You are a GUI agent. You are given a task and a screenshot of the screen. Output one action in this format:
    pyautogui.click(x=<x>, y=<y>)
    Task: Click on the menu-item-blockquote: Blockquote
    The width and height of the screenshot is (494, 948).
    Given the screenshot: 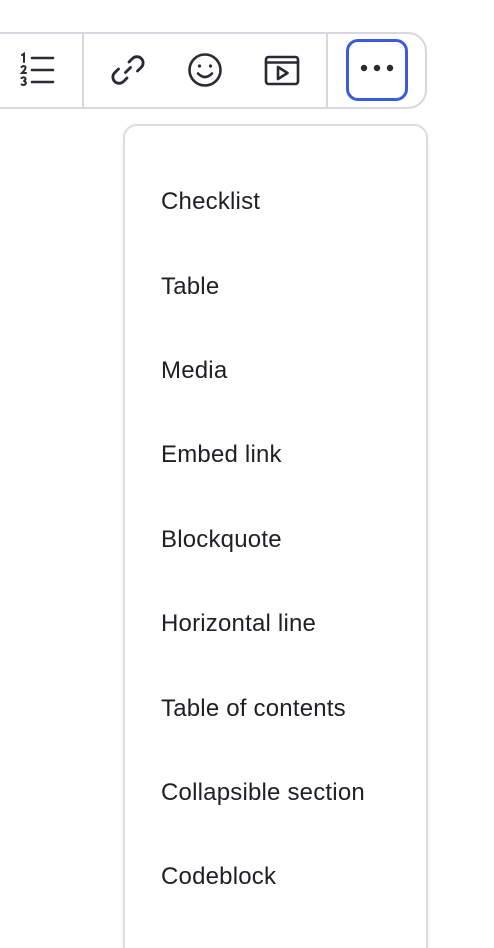 What is the action you would take?
    pyautogui.click(x=275, y=540)
    